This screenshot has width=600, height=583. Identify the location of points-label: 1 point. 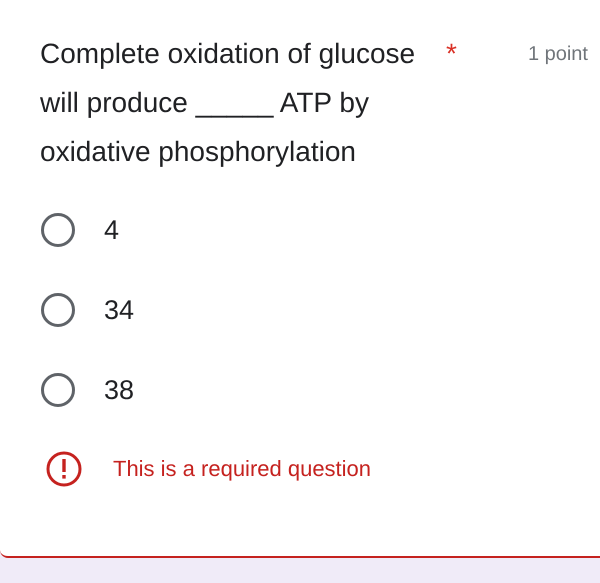
(558, 54).